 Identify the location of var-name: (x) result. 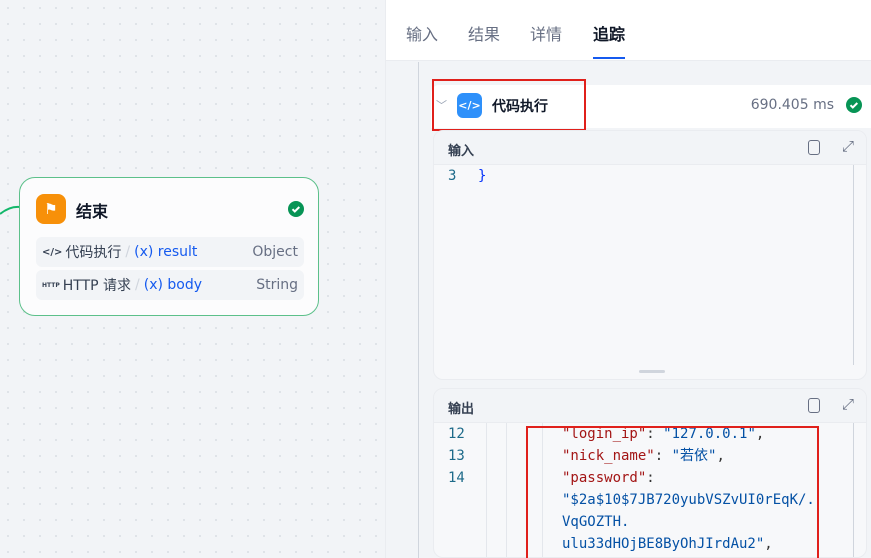
(166, 252).